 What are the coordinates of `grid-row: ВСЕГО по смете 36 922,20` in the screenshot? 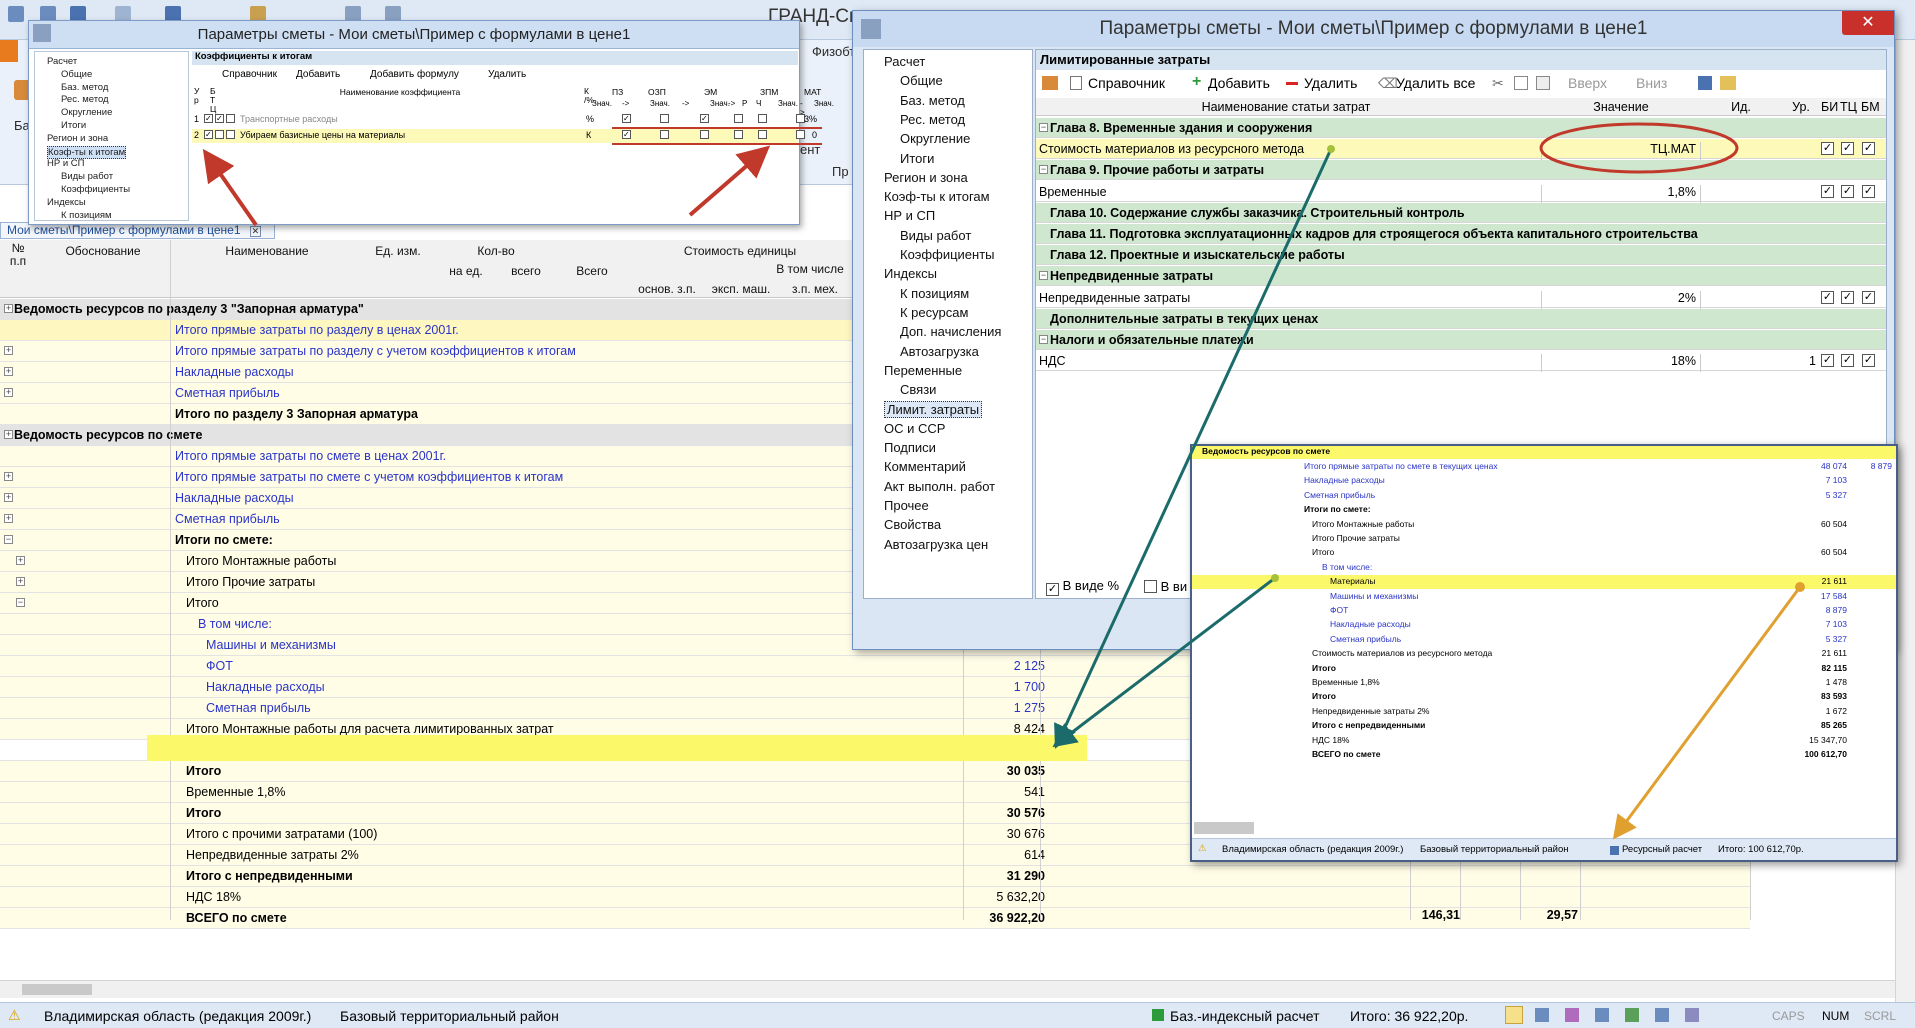 It's located at (875, 918).